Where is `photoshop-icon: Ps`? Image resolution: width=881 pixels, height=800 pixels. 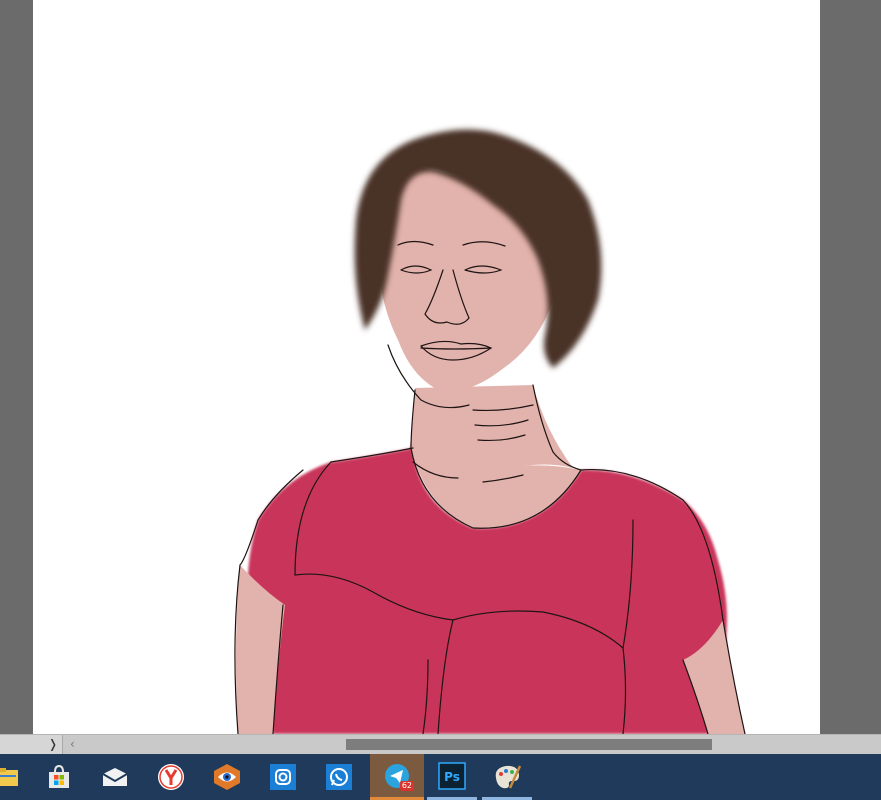
photoshop-icon: Ps is located at coordinates (452, 775).